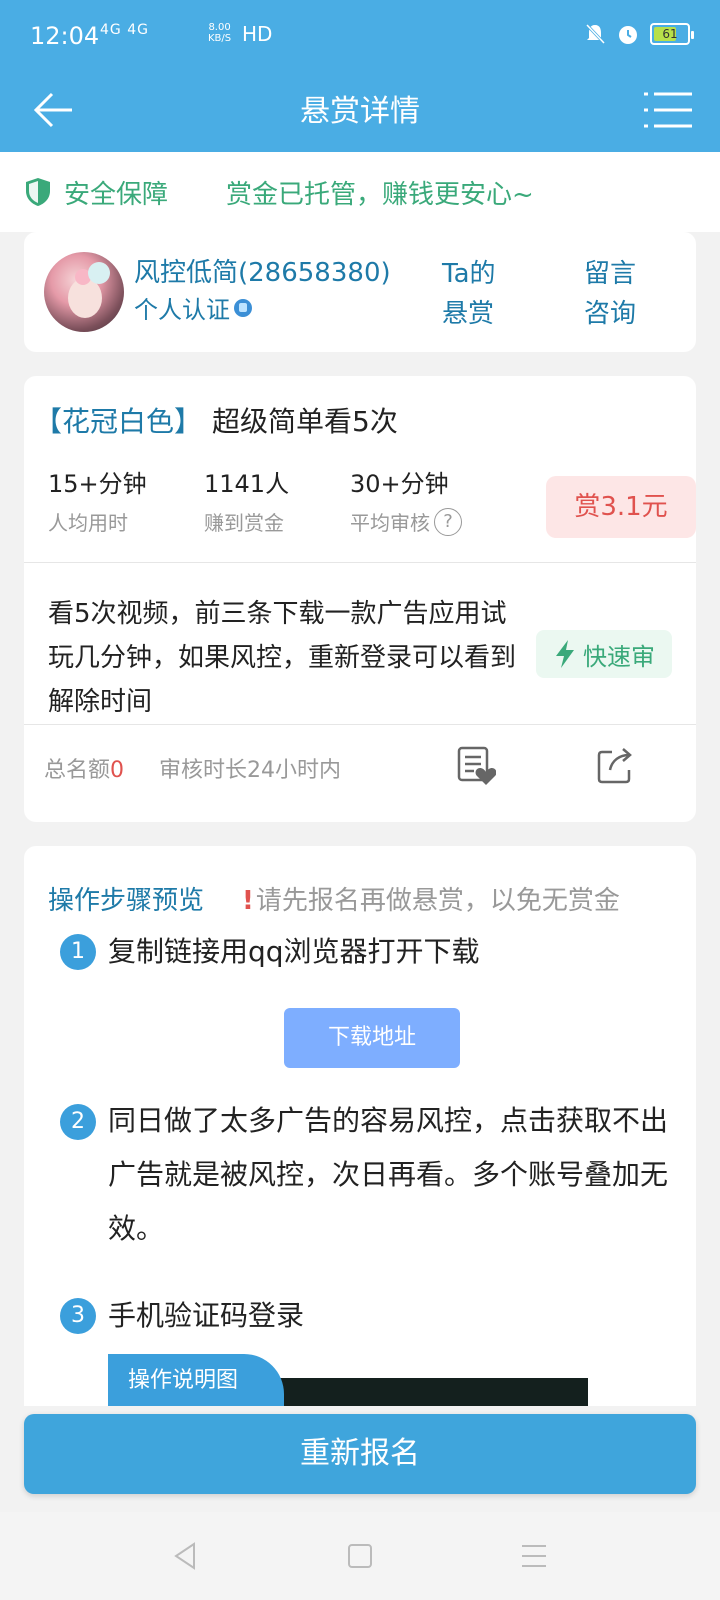 This screenshot has width=720, height=1600. I want to click on safety-label: 安全保障, so click(116, 194).